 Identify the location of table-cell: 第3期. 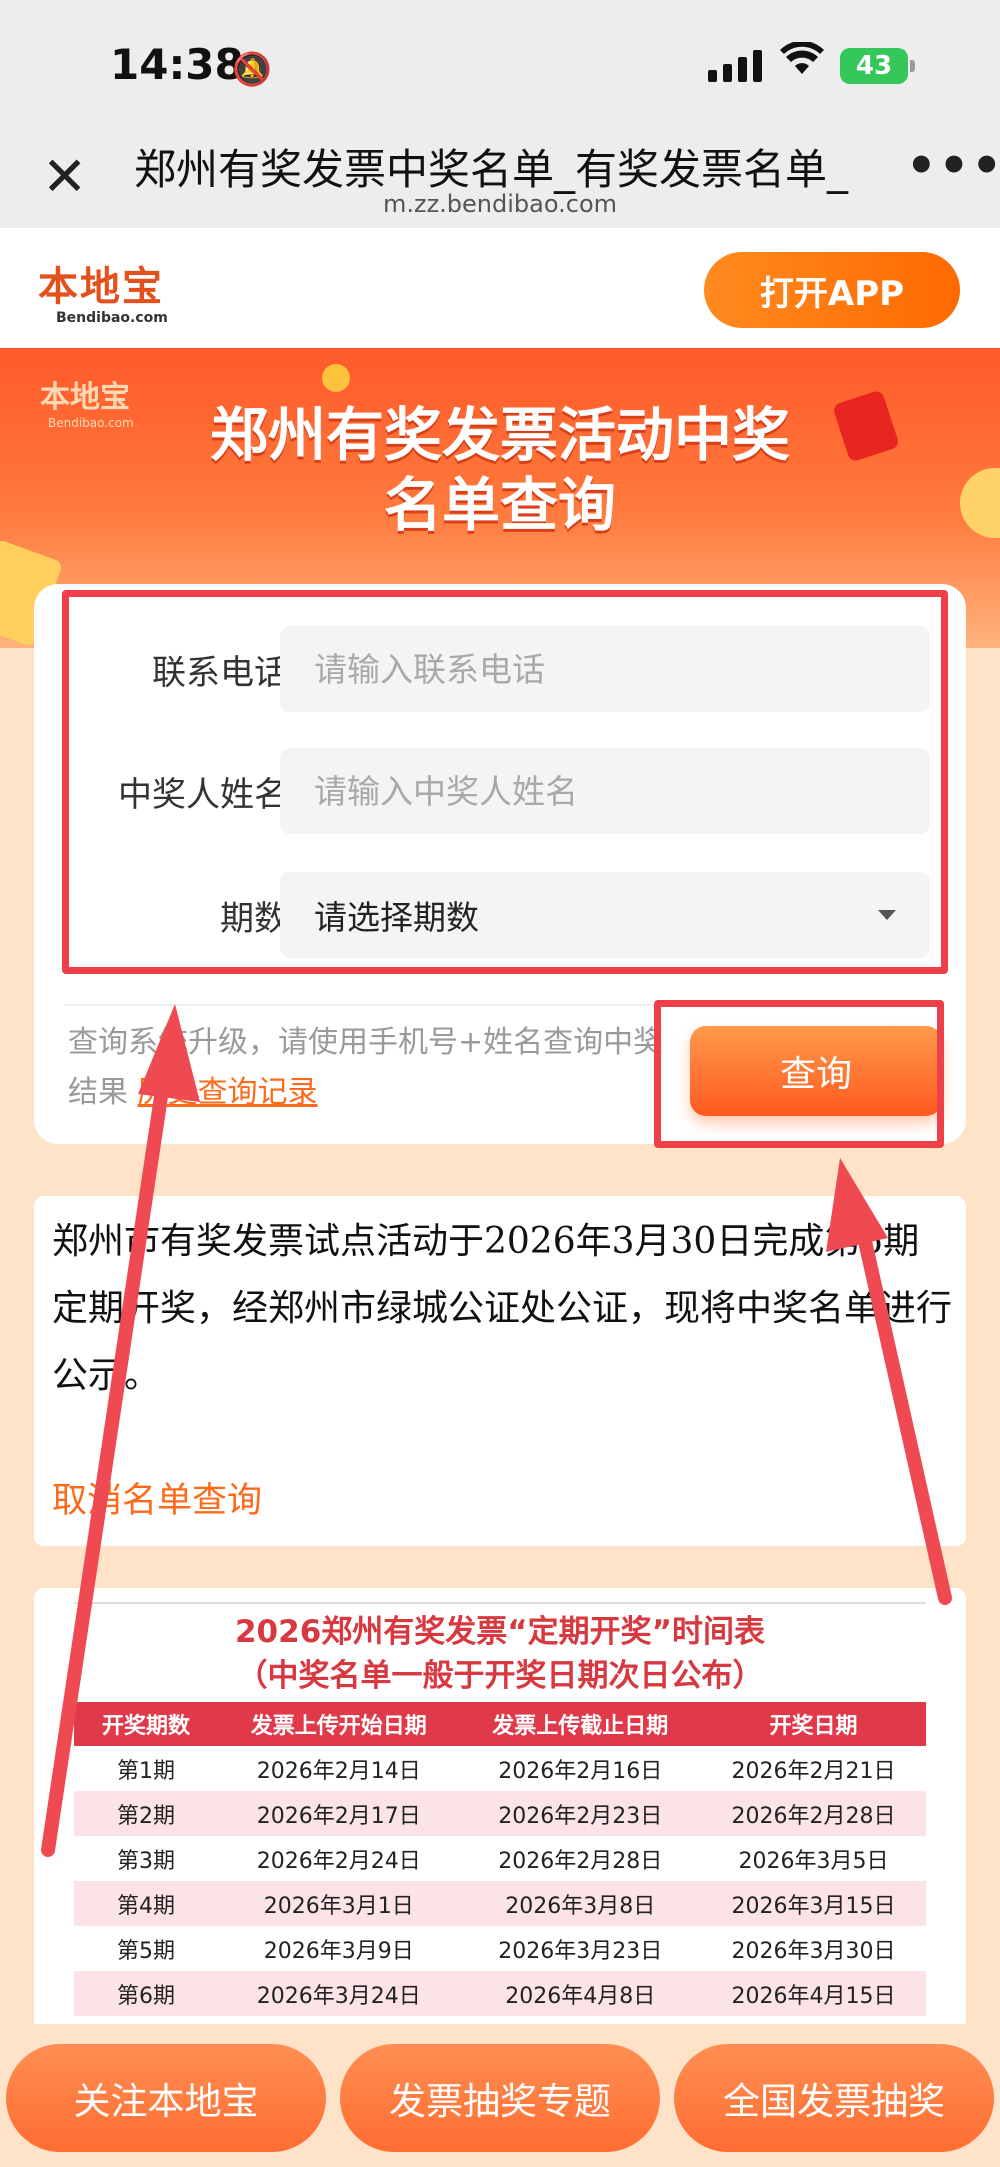
(146, 1861).